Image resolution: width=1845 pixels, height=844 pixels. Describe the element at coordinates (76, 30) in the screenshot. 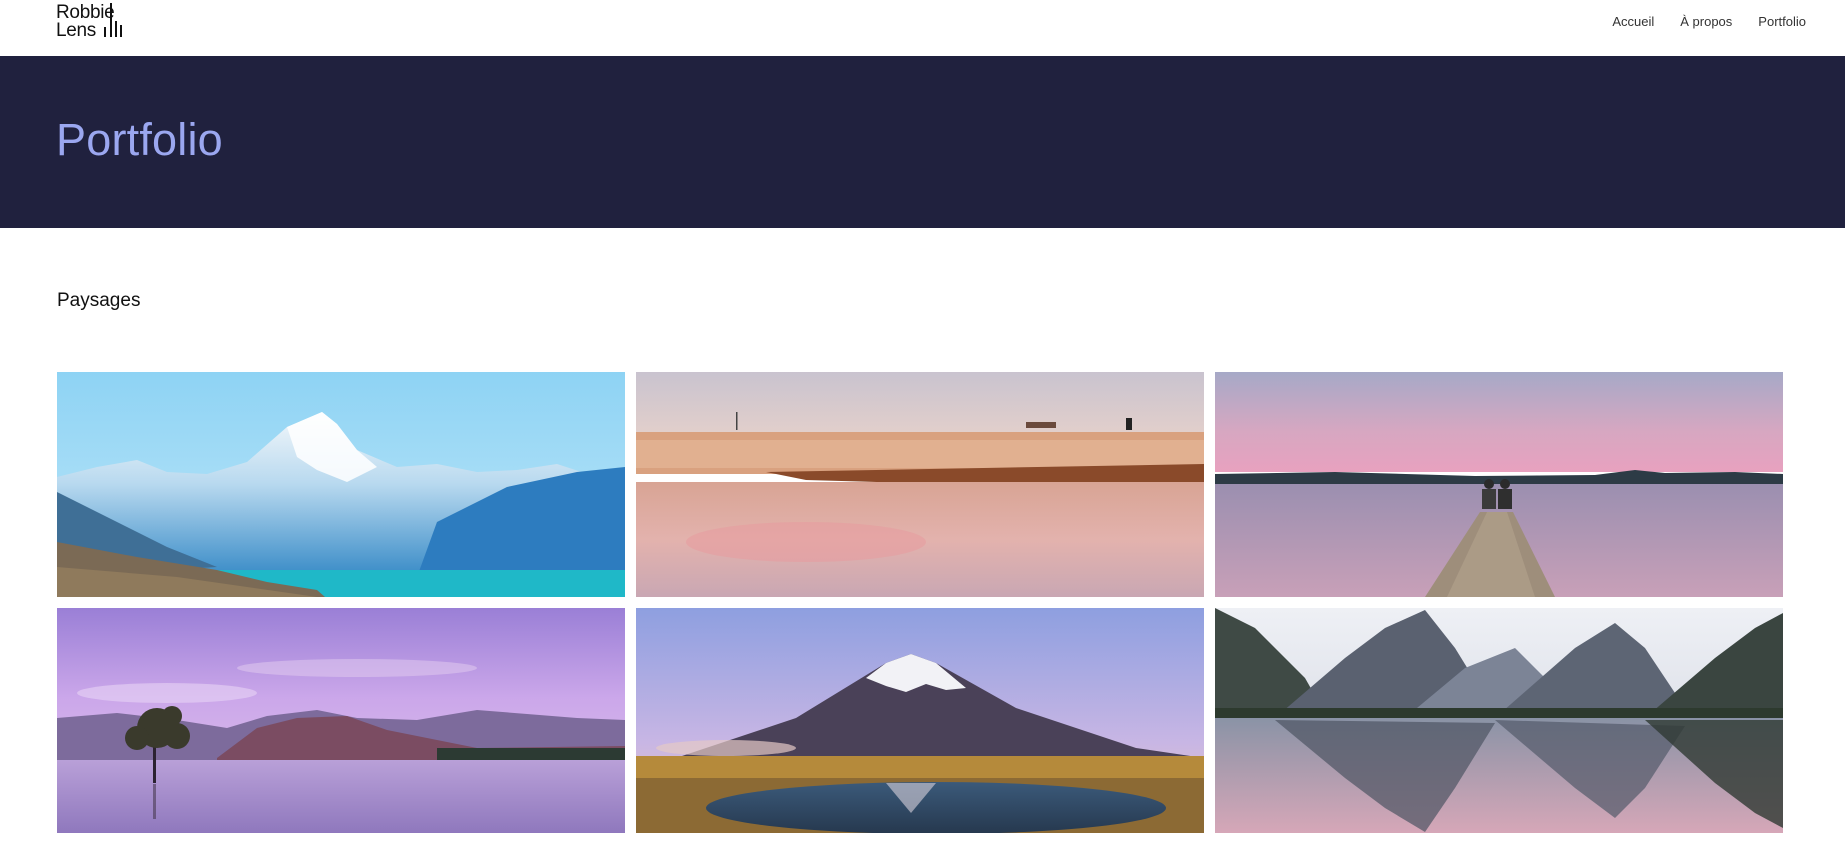

I see `logo-text-lens: Lens` at that location.